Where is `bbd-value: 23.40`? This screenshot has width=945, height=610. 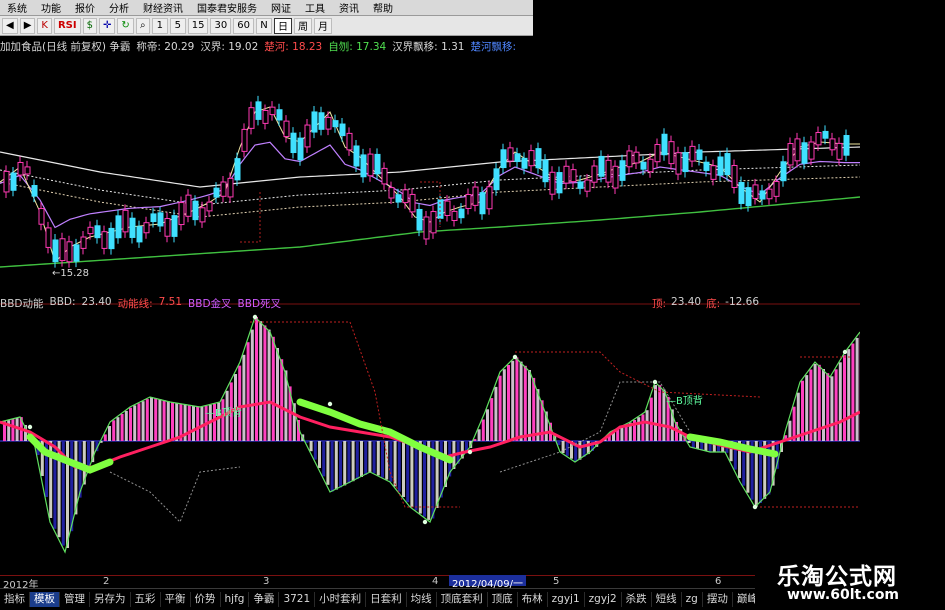
bbd-value: 23.40 is located at coordinates (97, 302).